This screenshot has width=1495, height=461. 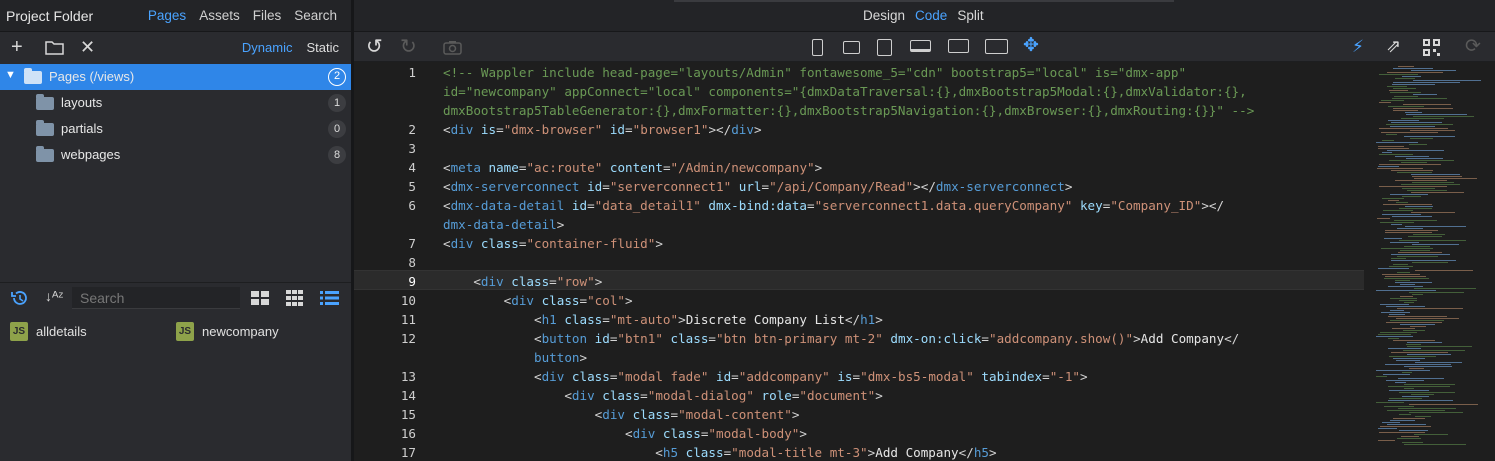 I want to click on tab-assets: Assets, so click(x=219, y=15).